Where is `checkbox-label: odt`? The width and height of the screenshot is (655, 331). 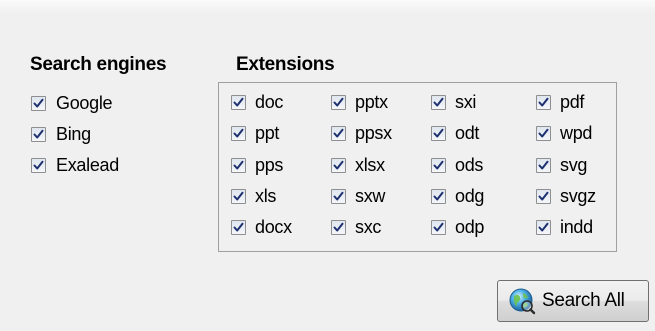 checkbox-label: odt is located at coordinates (467, 132).